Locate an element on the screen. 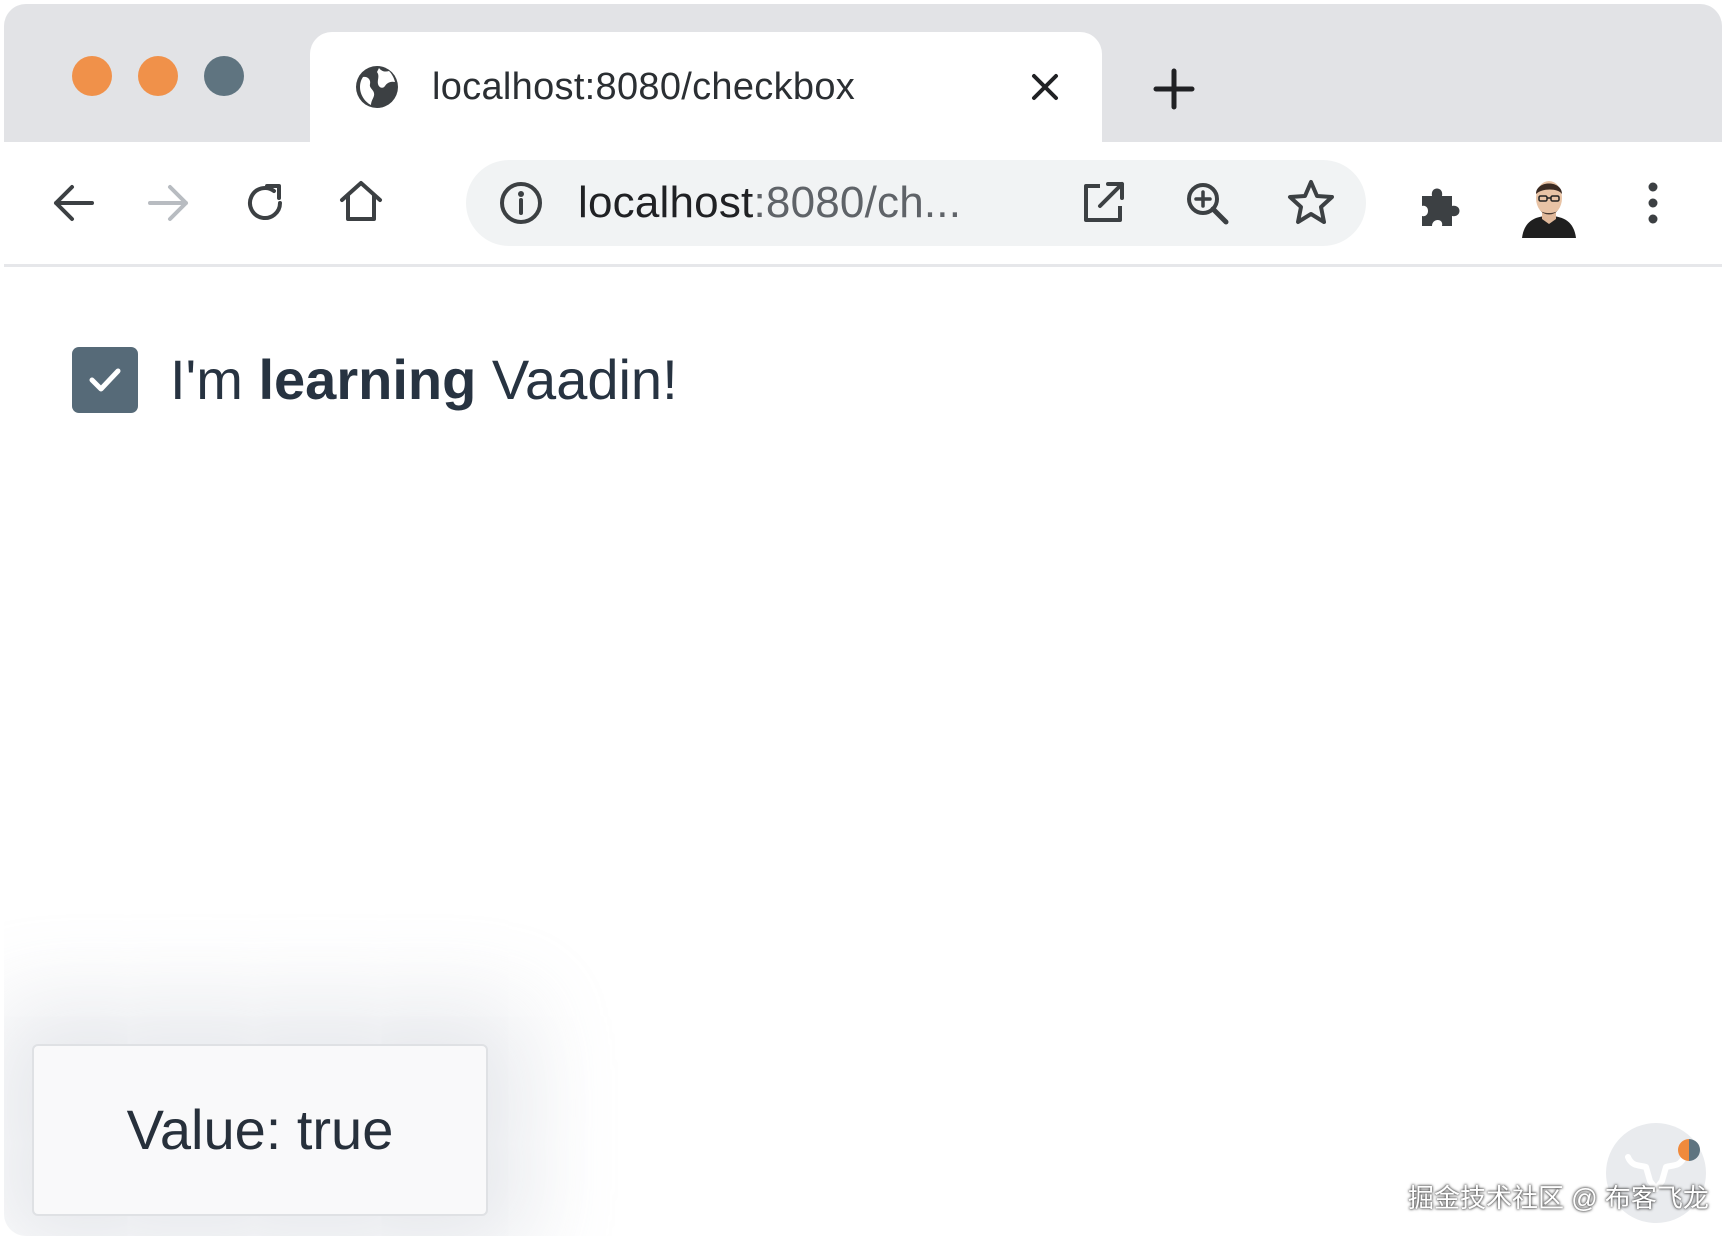  close-window-button is located at coordinates (92, 76).